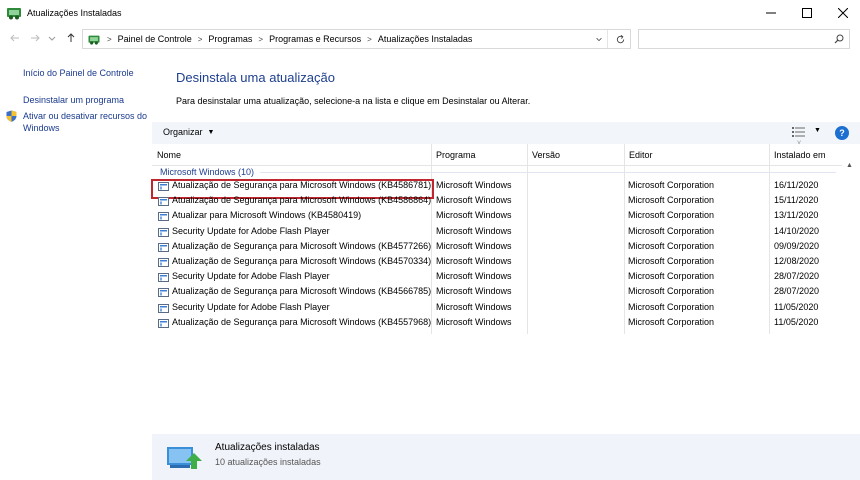 This screenshot has height=480, width=860. I want to click on recent-locations-button, so click(52, 38).